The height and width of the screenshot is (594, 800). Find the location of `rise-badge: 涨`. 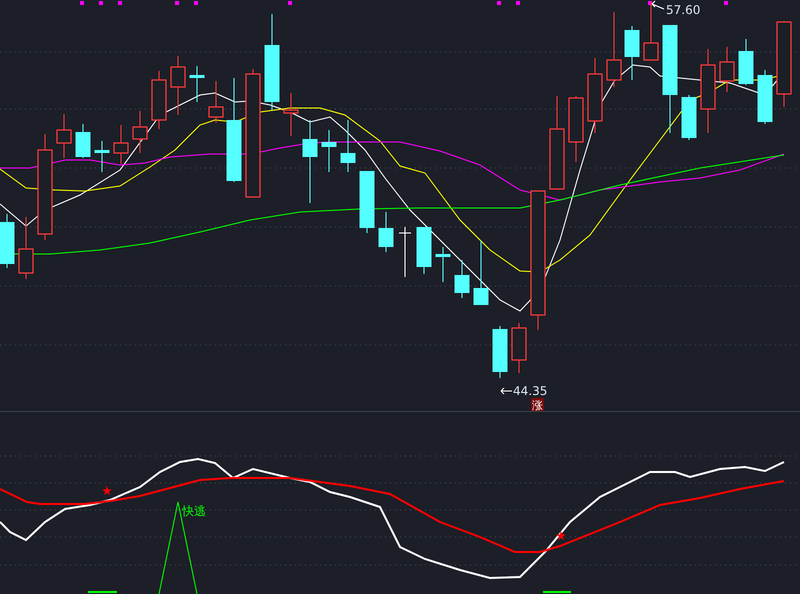

rise-badge: 涨 is located at coordinates (537, 404).